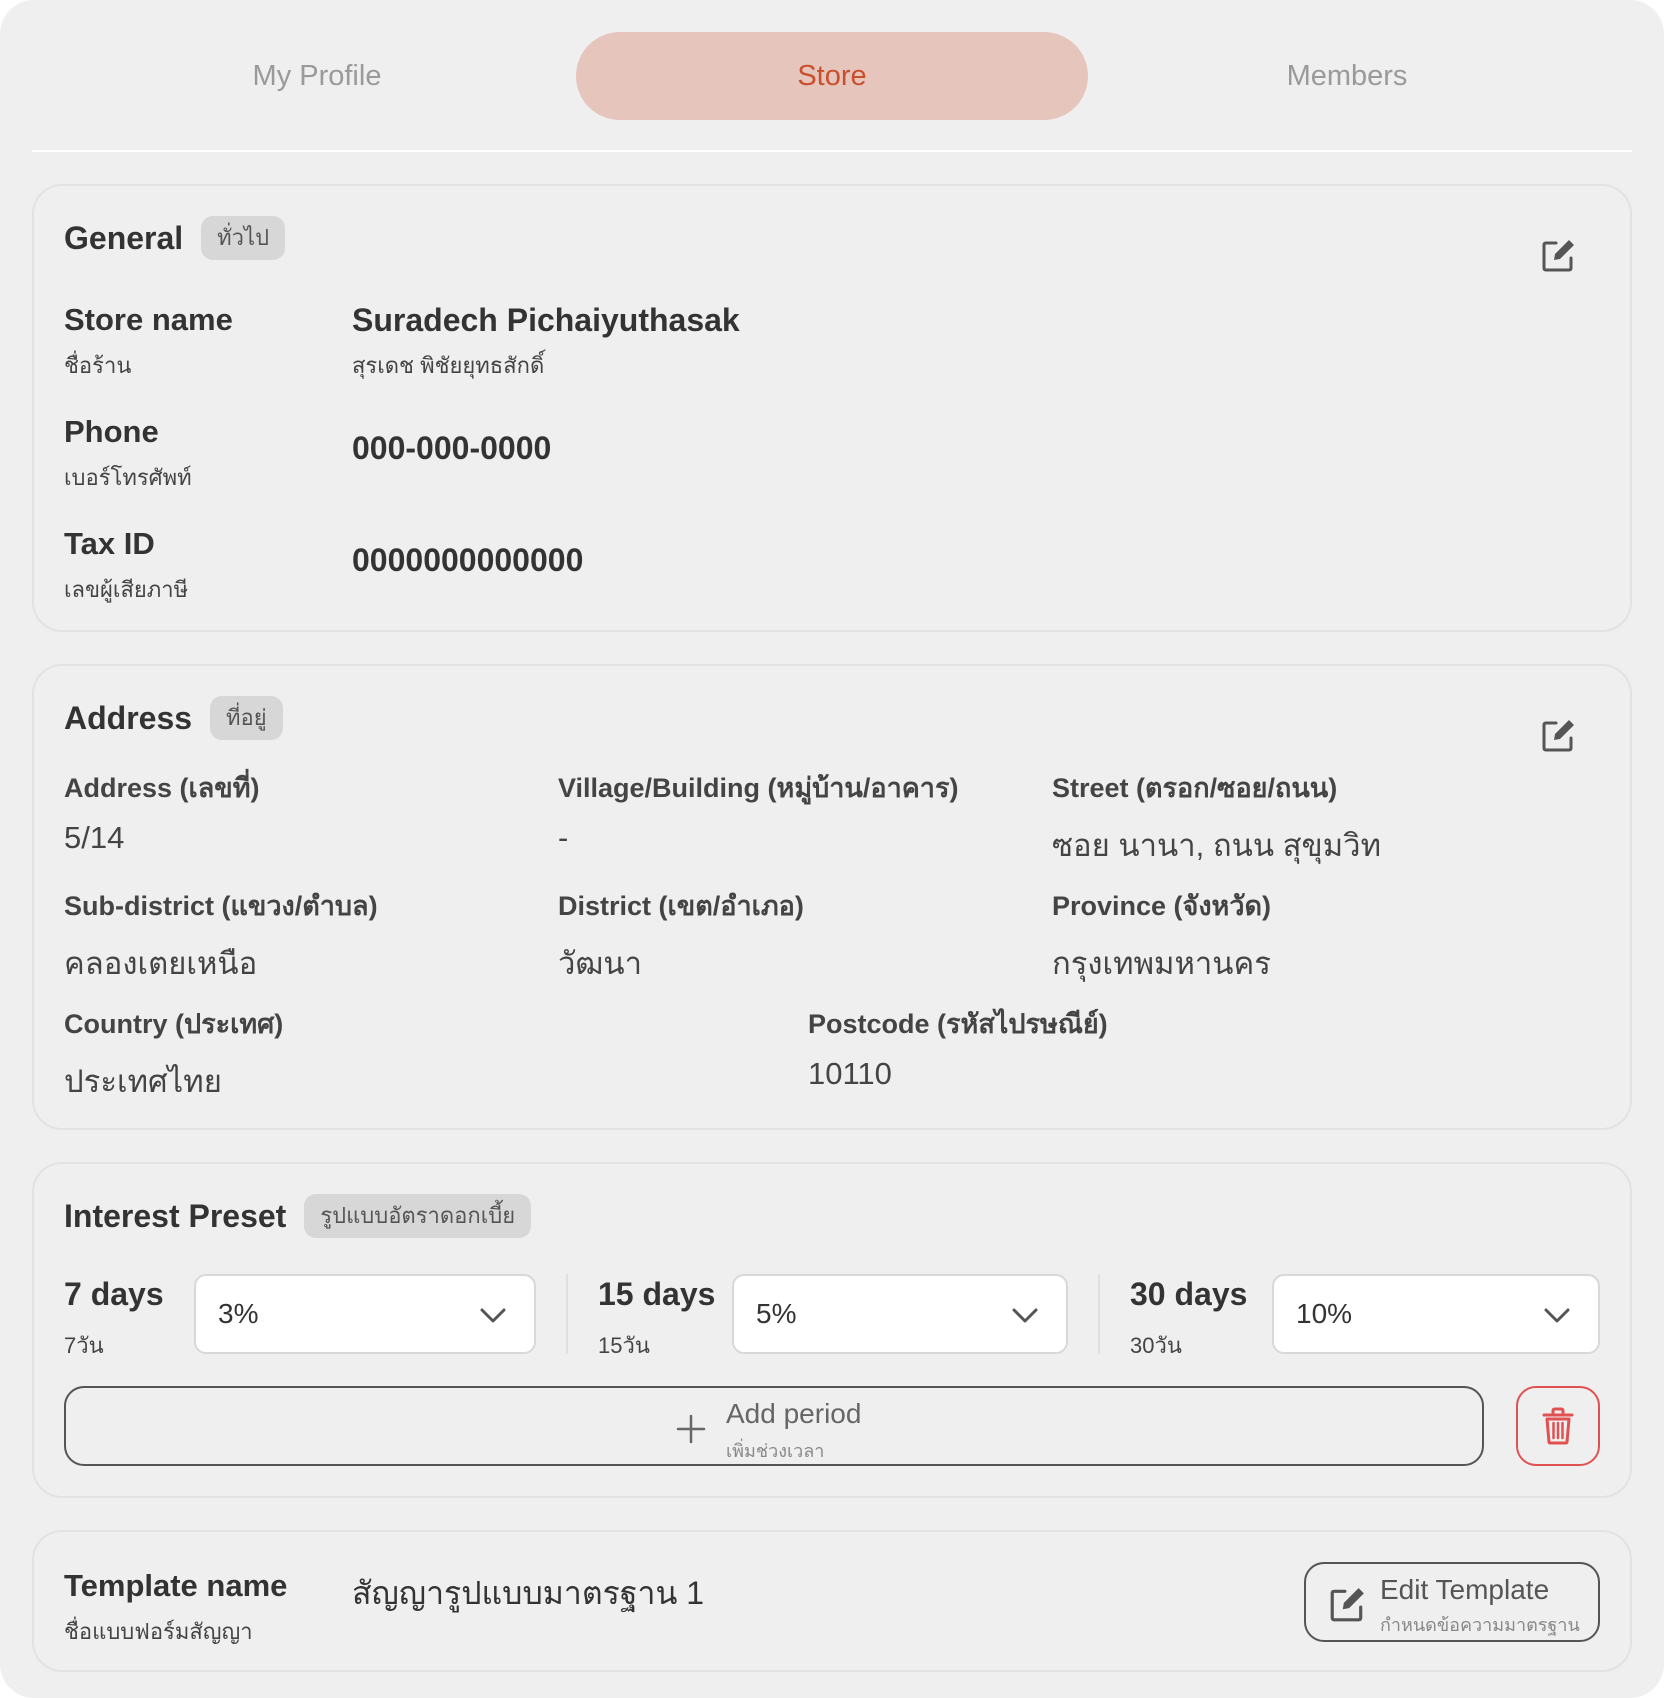 This screenshot has width=1664, height=1698. What do you see at coordinates (94, 837) in the screenshot?
I see `address-number-value: 5/14` at bounding box center [94, 837].